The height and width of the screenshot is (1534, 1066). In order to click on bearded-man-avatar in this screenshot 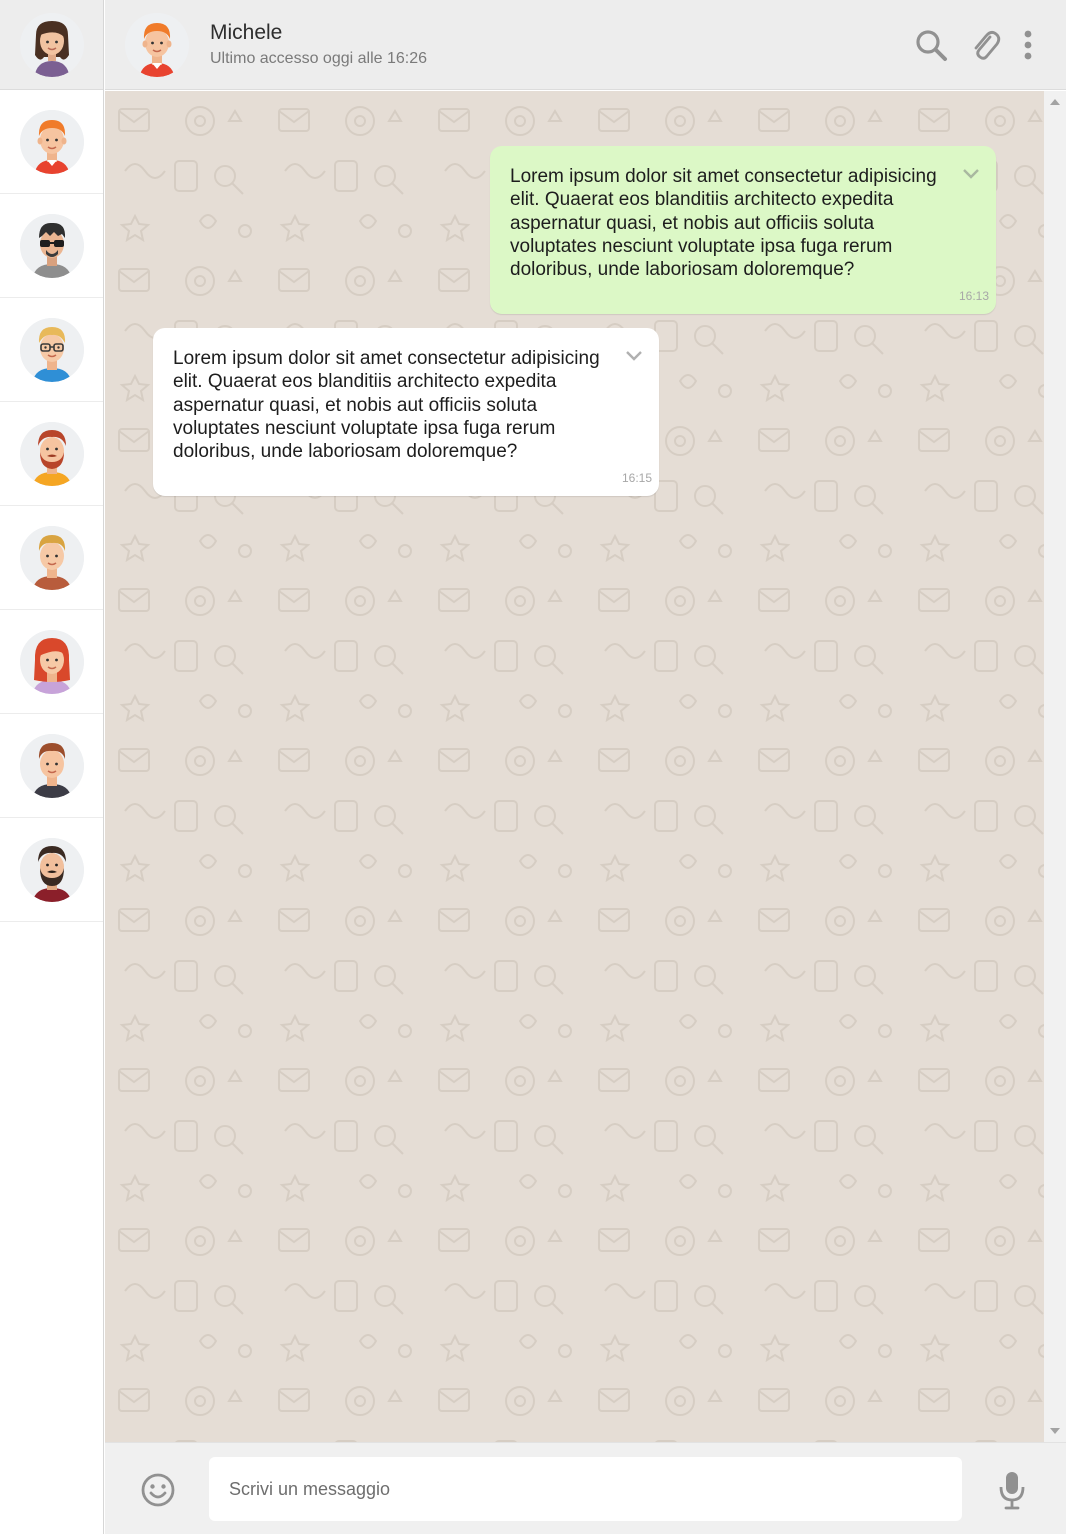, I will do `click(51, 869)`.